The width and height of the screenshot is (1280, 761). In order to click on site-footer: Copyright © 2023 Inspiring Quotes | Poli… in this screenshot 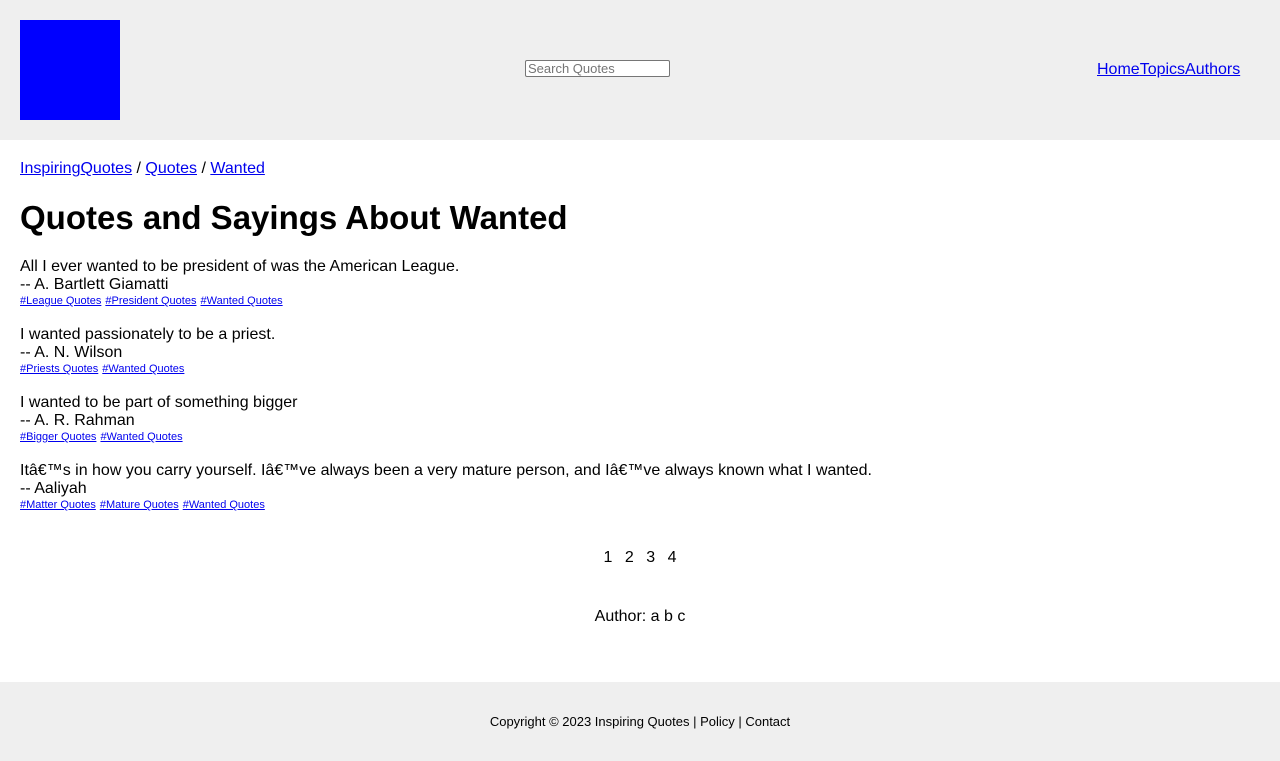, I will do `click(640, 721)`.